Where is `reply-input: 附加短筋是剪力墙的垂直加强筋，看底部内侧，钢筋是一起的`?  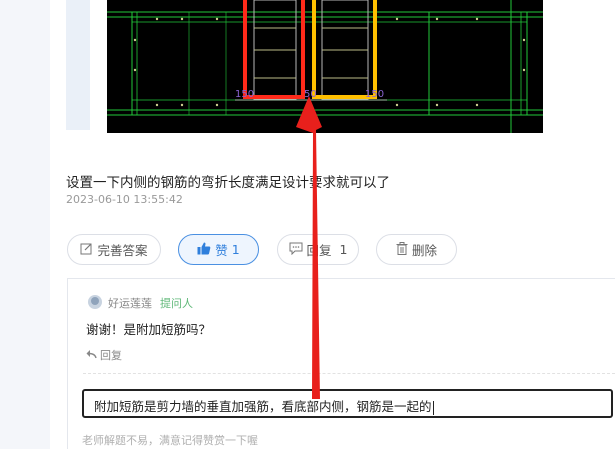 reply-input: 附加短筋是剪力墙的垂直加强筋，看底部内侧，钢筋是一起的 is located at coordinates (347, 403).